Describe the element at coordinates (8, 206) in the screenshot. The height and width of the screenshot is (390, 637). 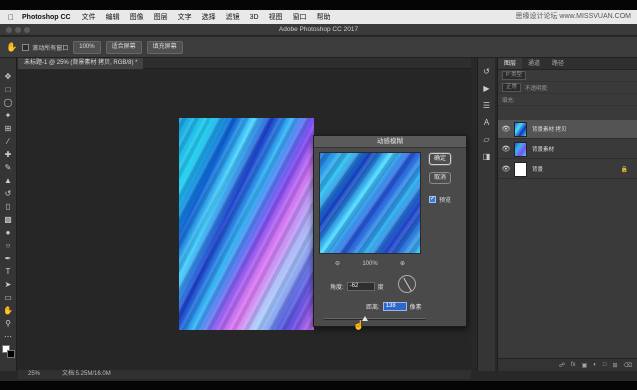
I see `eraser-tool-icon: ▯` at that location.